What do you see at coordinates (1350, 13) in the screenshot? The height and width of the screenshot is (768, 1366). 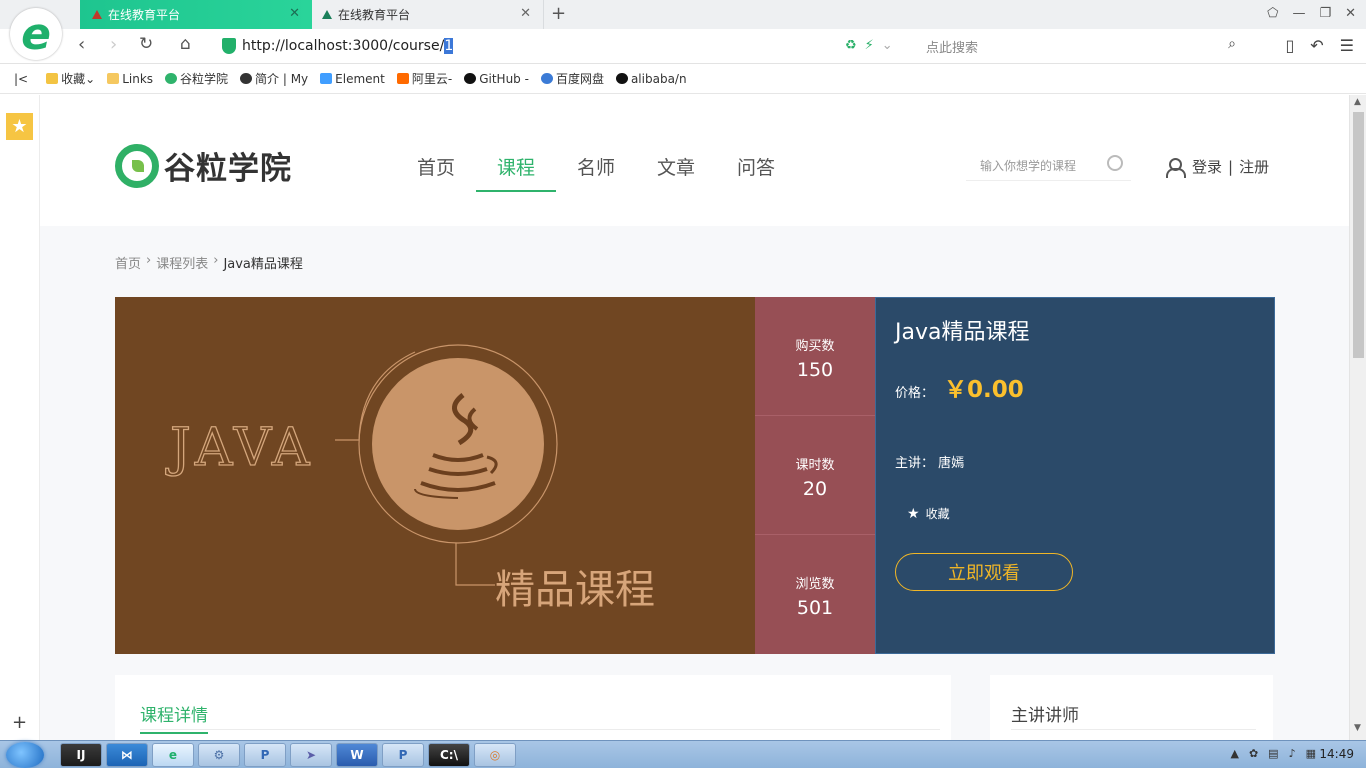 I see `close-window-icon: ✕` at bounding box center [1350, 13].